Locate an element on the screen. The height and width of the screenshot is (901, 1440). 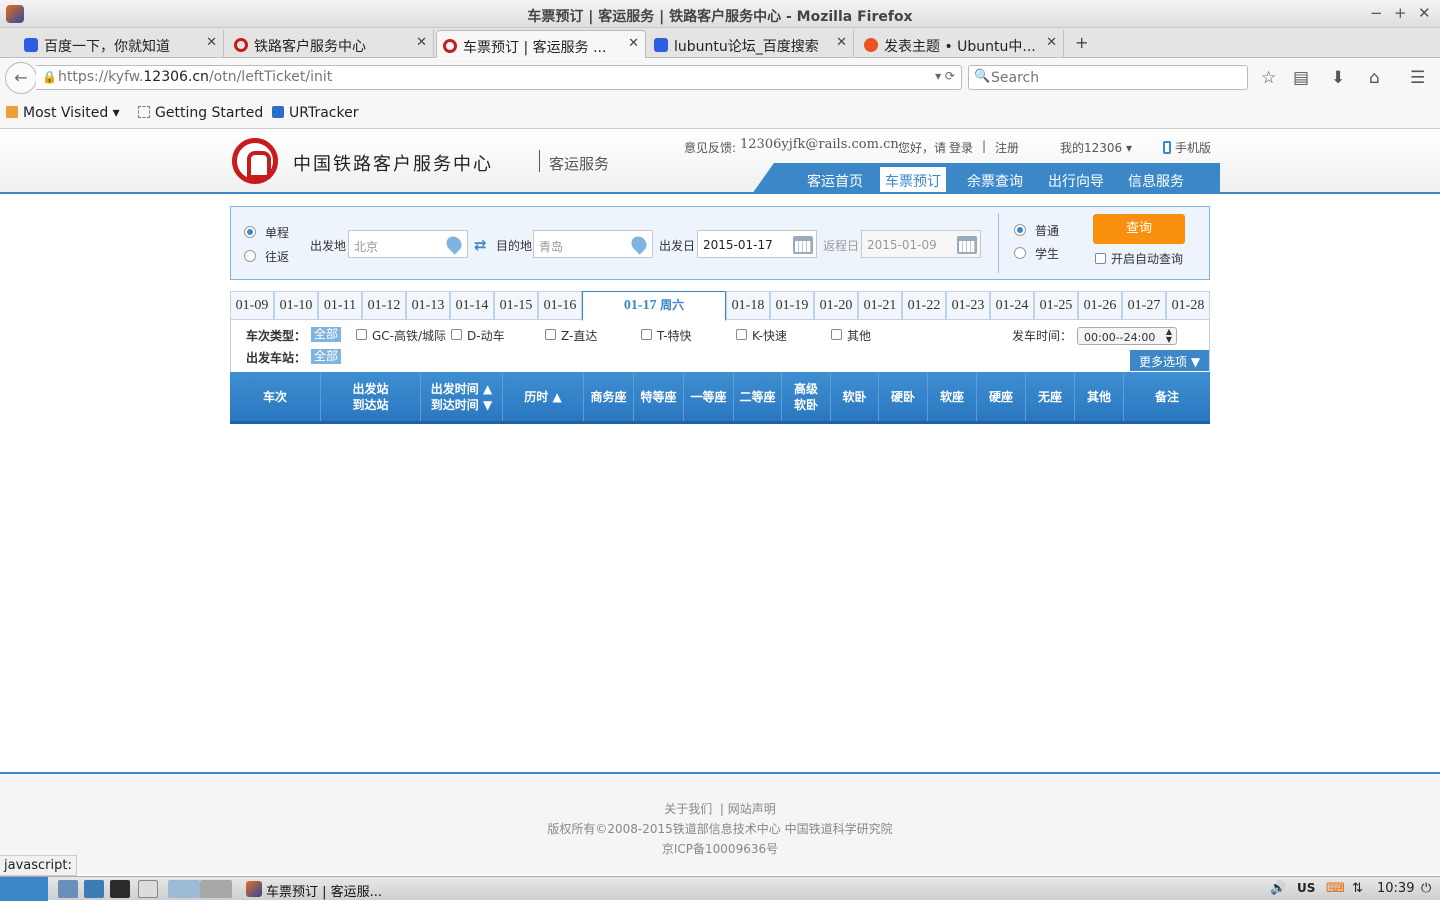
date-tab: 01-16 is located at coordinates (560, 305).